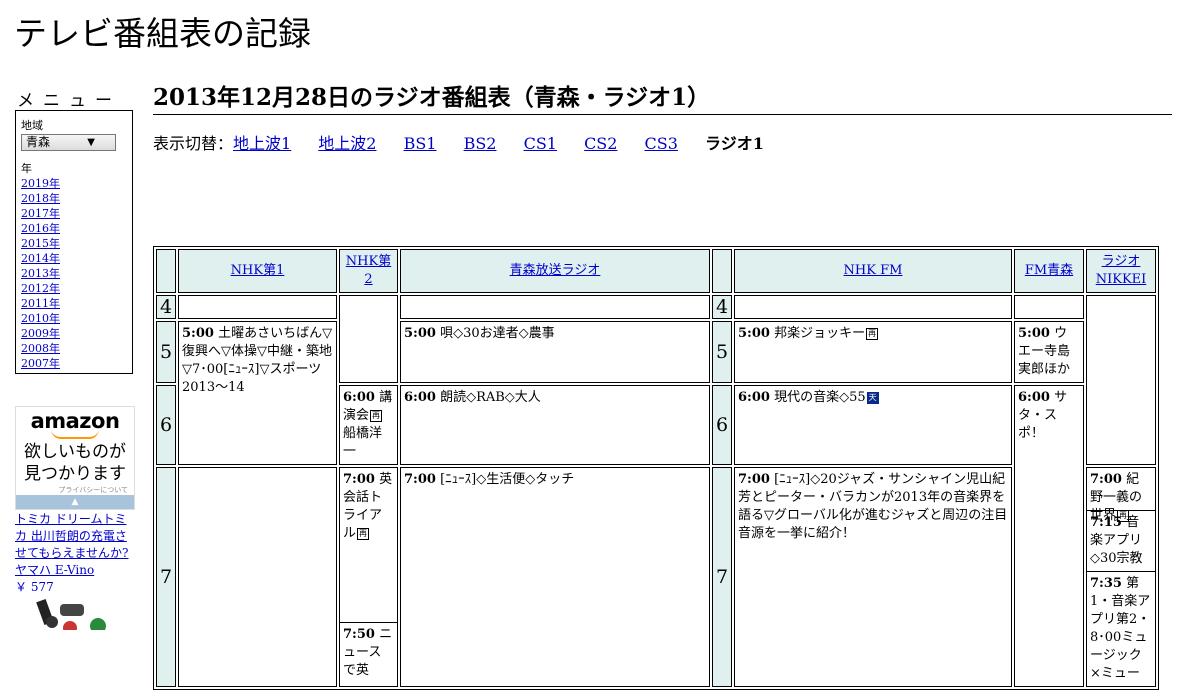 The image size is (1200, 690). I want to click on year-link-2013: 2013年, so click(74, 273).